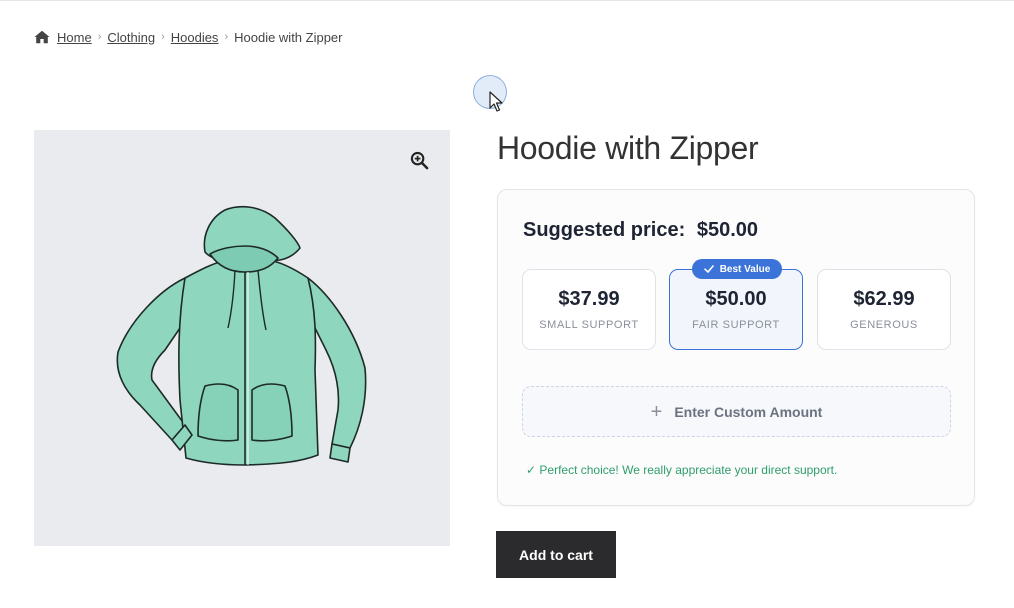  What do you see at coordinates (195, 37) in the screenshot?
I see `breadcrumb-hoodies: Hoodies` at bounding box center [195, 37].